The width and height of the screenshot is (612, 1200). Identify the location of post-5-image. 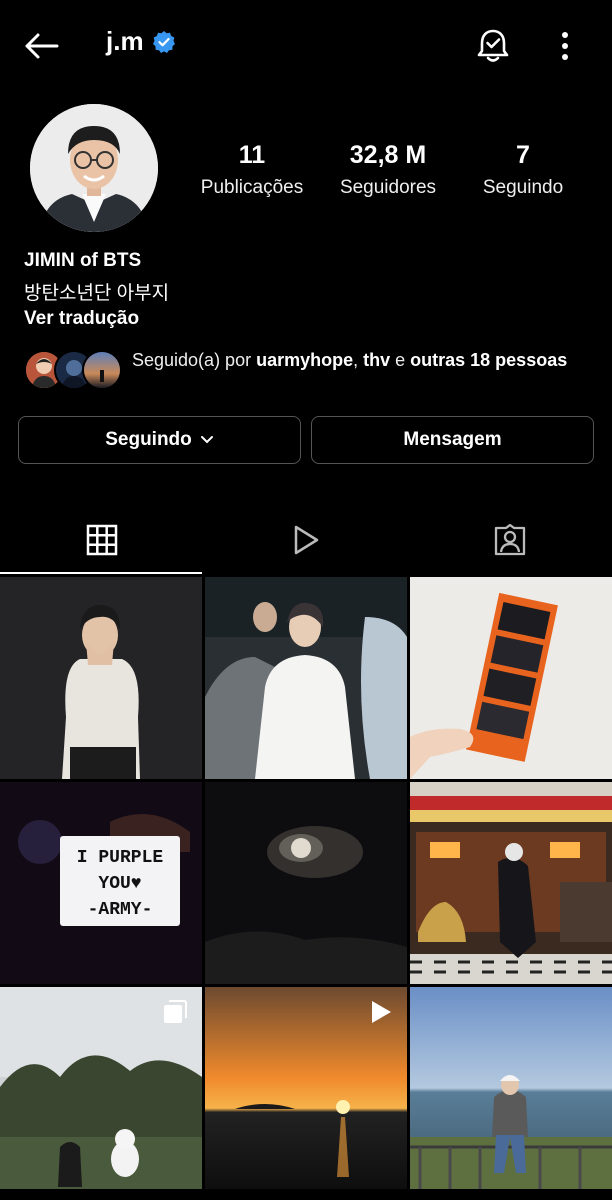
(306, 883).